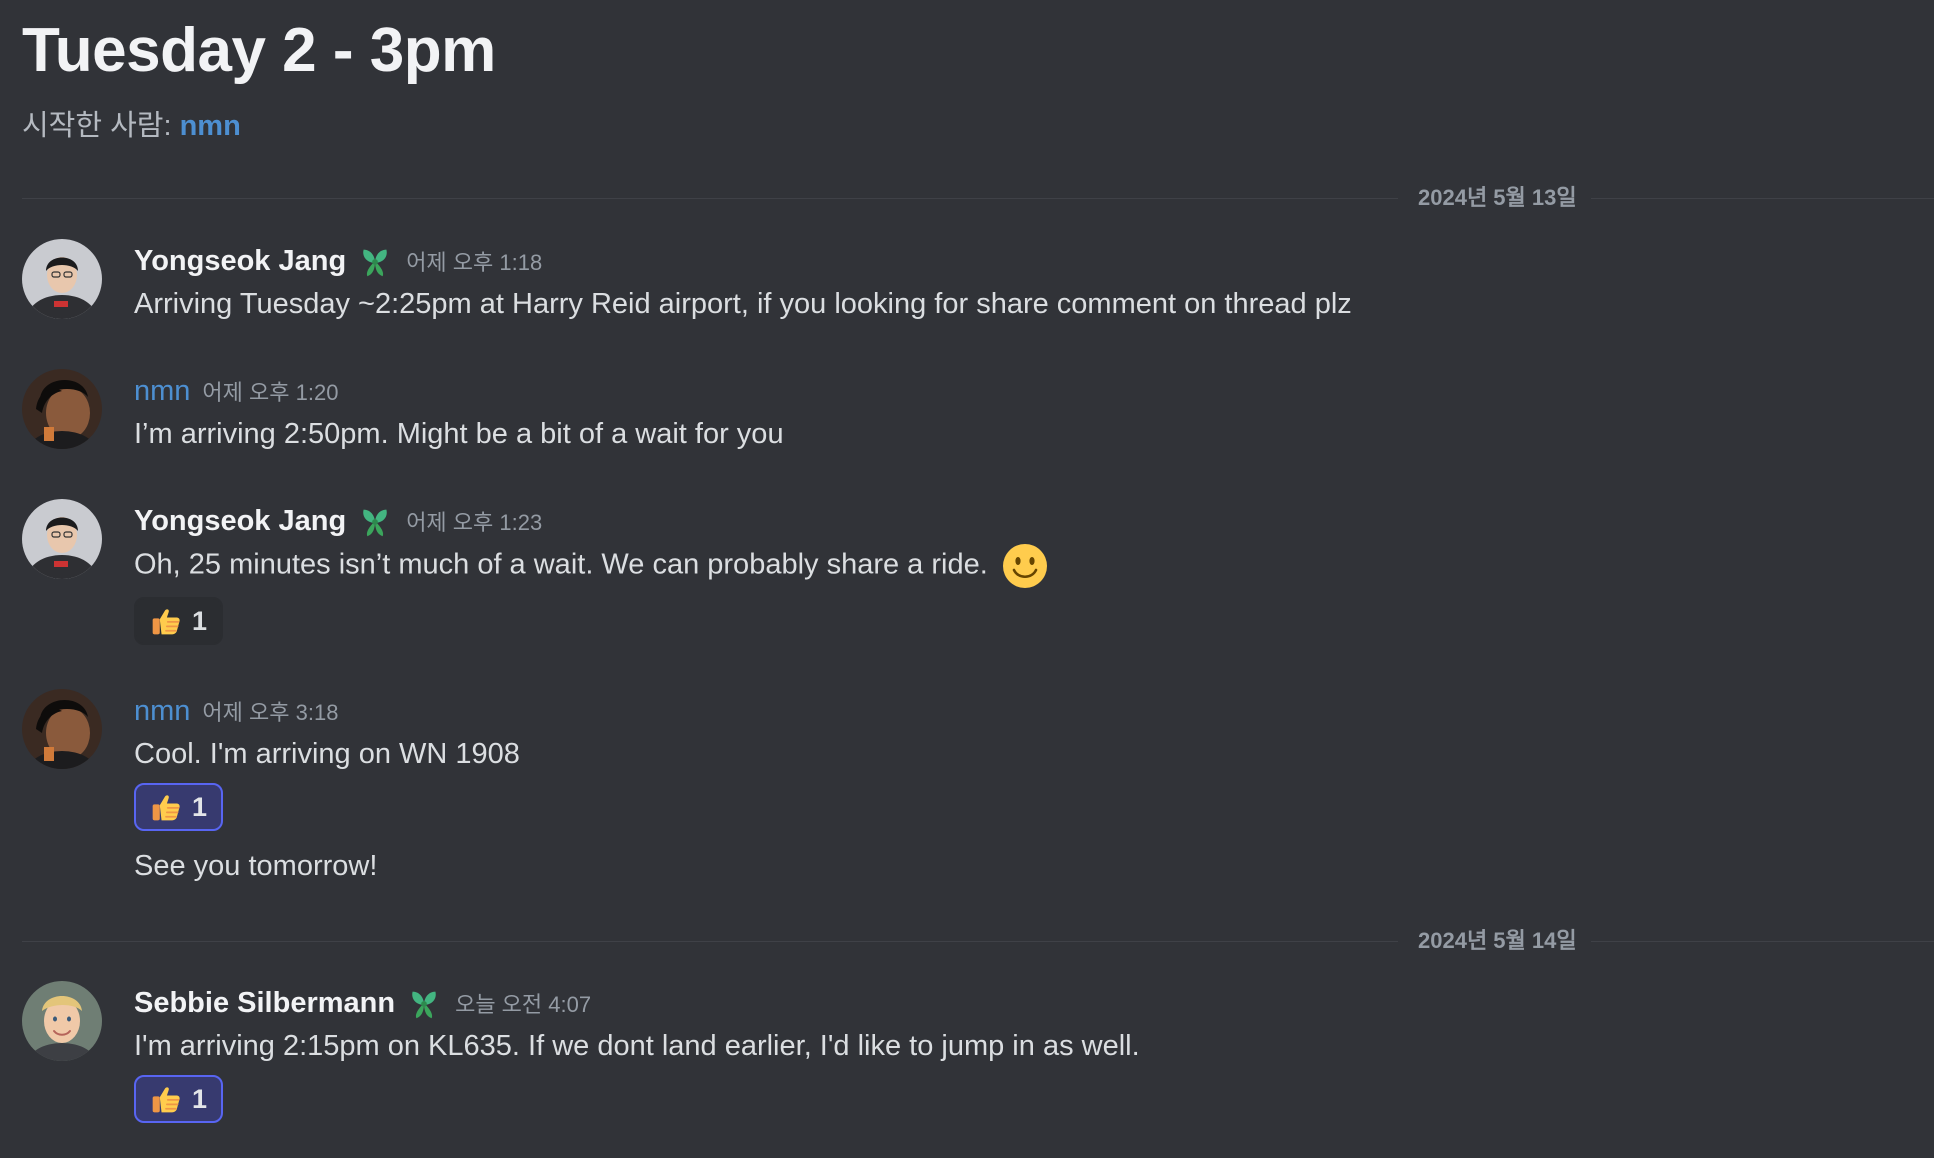 This screenshot has width=1934, height=1158. I want to click on thread-started-by: 시작한 사람: nmn, so click(259, 123).